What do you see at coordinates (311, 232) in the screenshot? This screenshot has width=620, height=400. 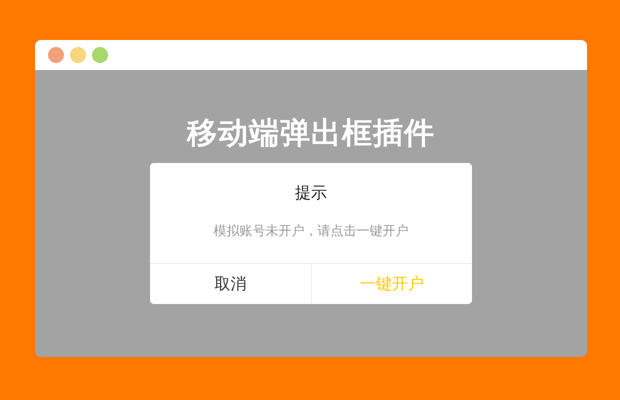 I see `dialog-message: 模拟账号未开户，请点击一键开户` at bounding box center [311, 232].